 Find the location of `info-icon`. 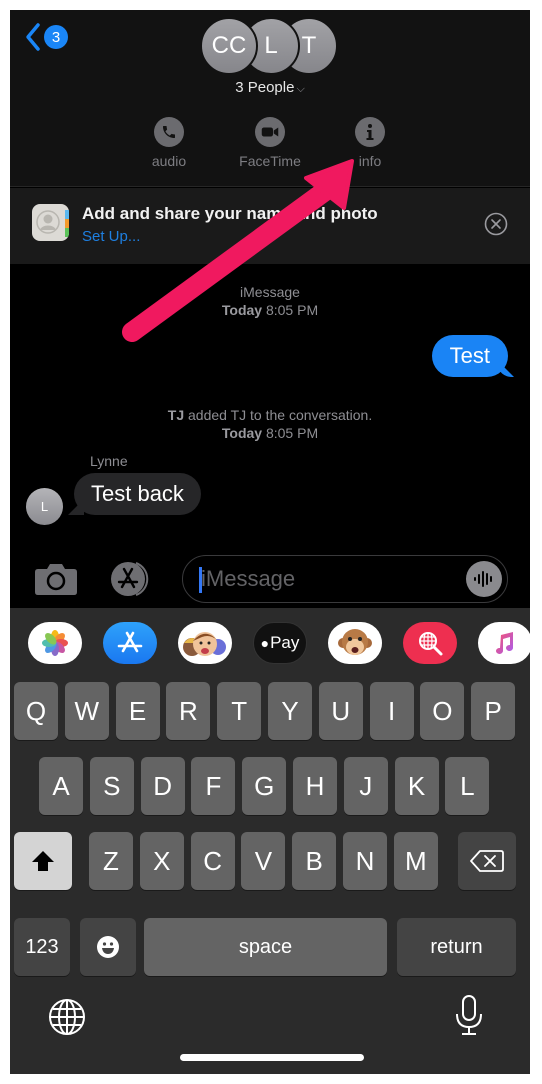

info-icon is located at coordinates (370, 132).